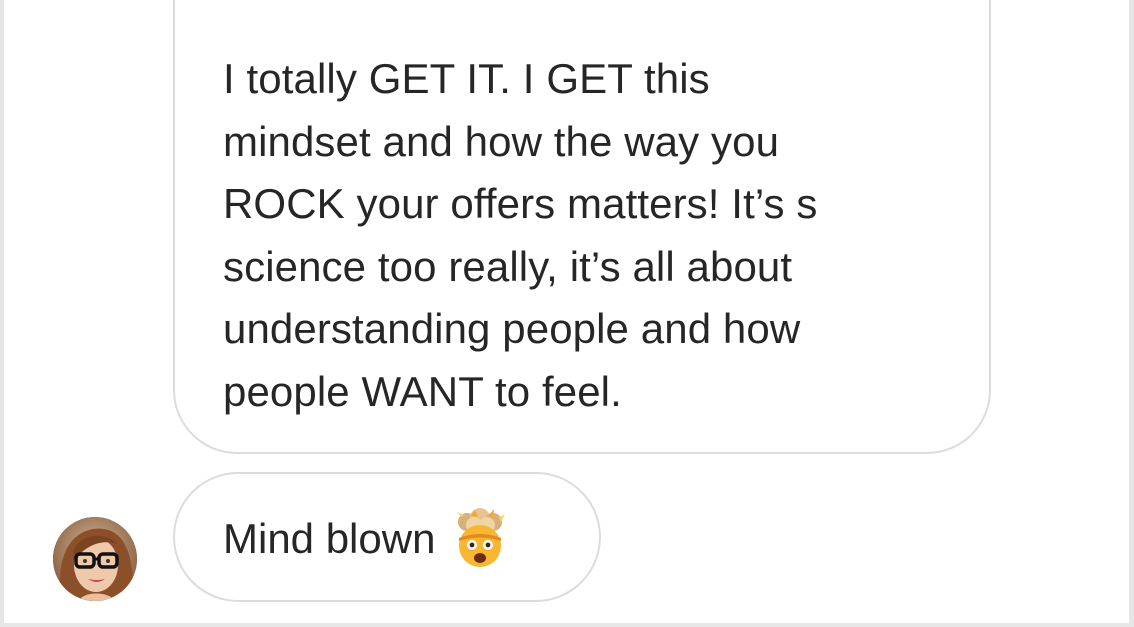  What do you see at coordinates (329, 538) in the screenshot?
I see `message-text: Mind blown` at bounding box center [329, 538].